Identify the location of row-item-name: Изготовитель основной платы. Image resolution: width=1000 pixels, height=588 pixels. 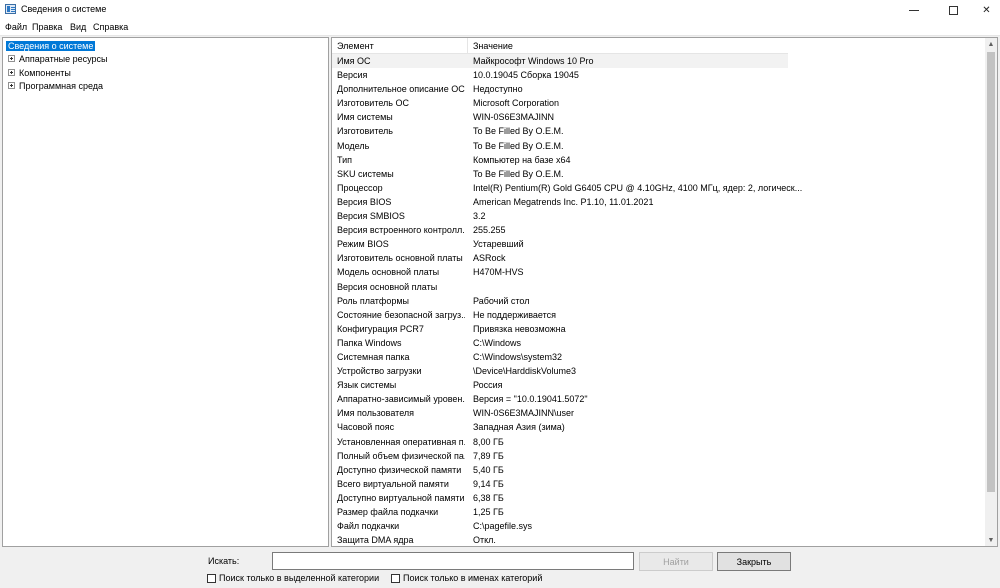
(400, 258).